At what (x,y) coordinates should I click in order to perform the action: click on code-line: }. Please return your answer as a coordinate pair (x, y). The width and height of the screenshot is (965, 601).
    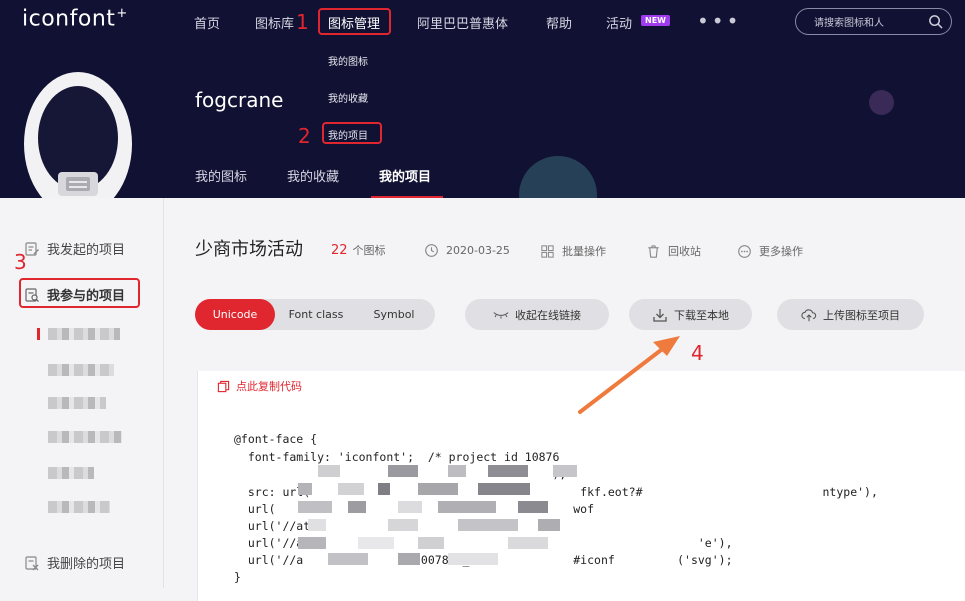
    Looking at the image, I should click on (237, 577).